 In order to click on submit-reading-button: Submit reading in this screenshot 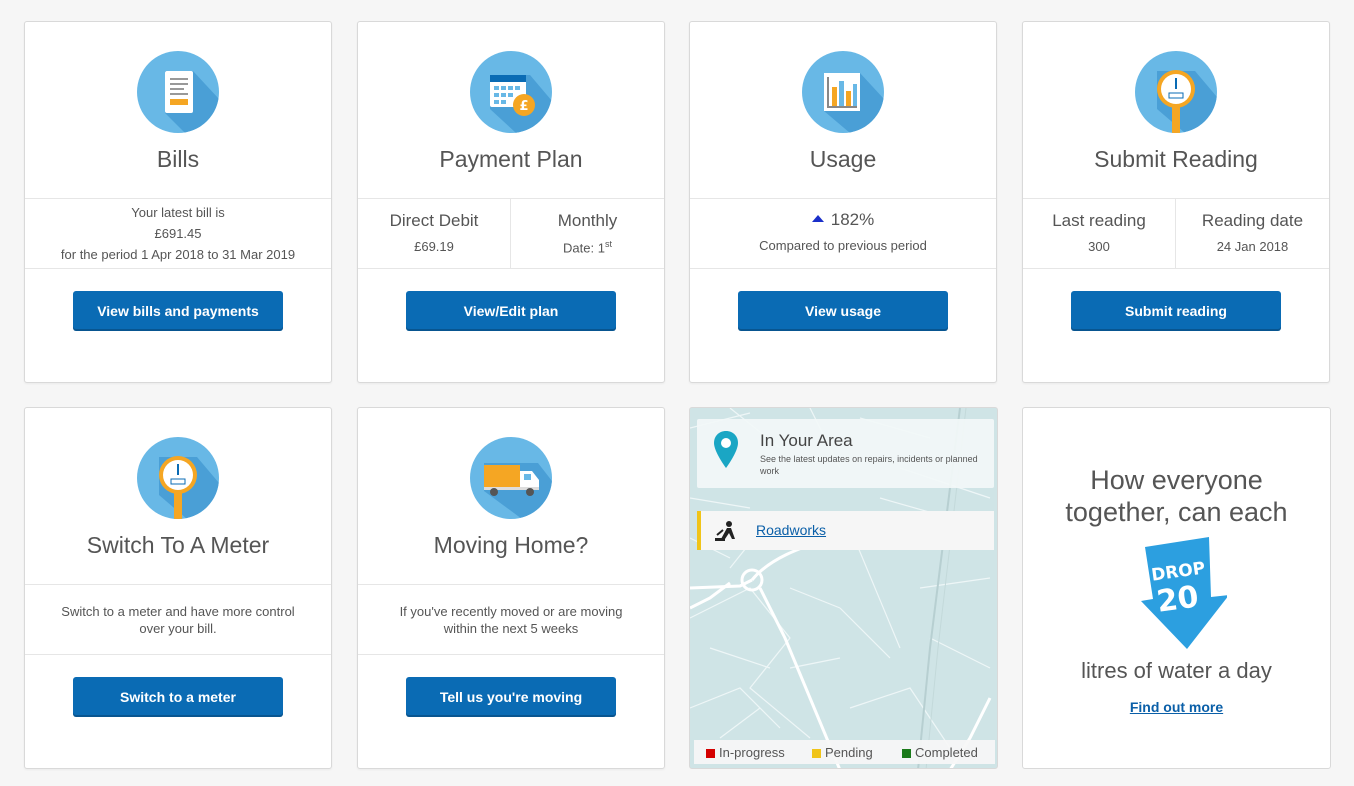, I will do `click(1176, 311)`.